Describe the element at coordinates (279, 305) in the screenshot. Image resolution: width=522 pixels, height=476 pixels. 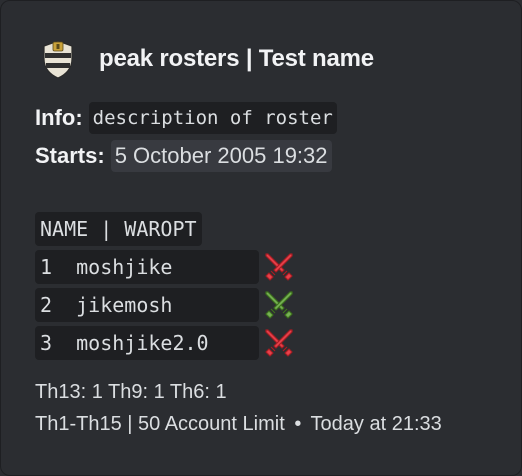
I see `crossed-swords-green-icon` at that location.